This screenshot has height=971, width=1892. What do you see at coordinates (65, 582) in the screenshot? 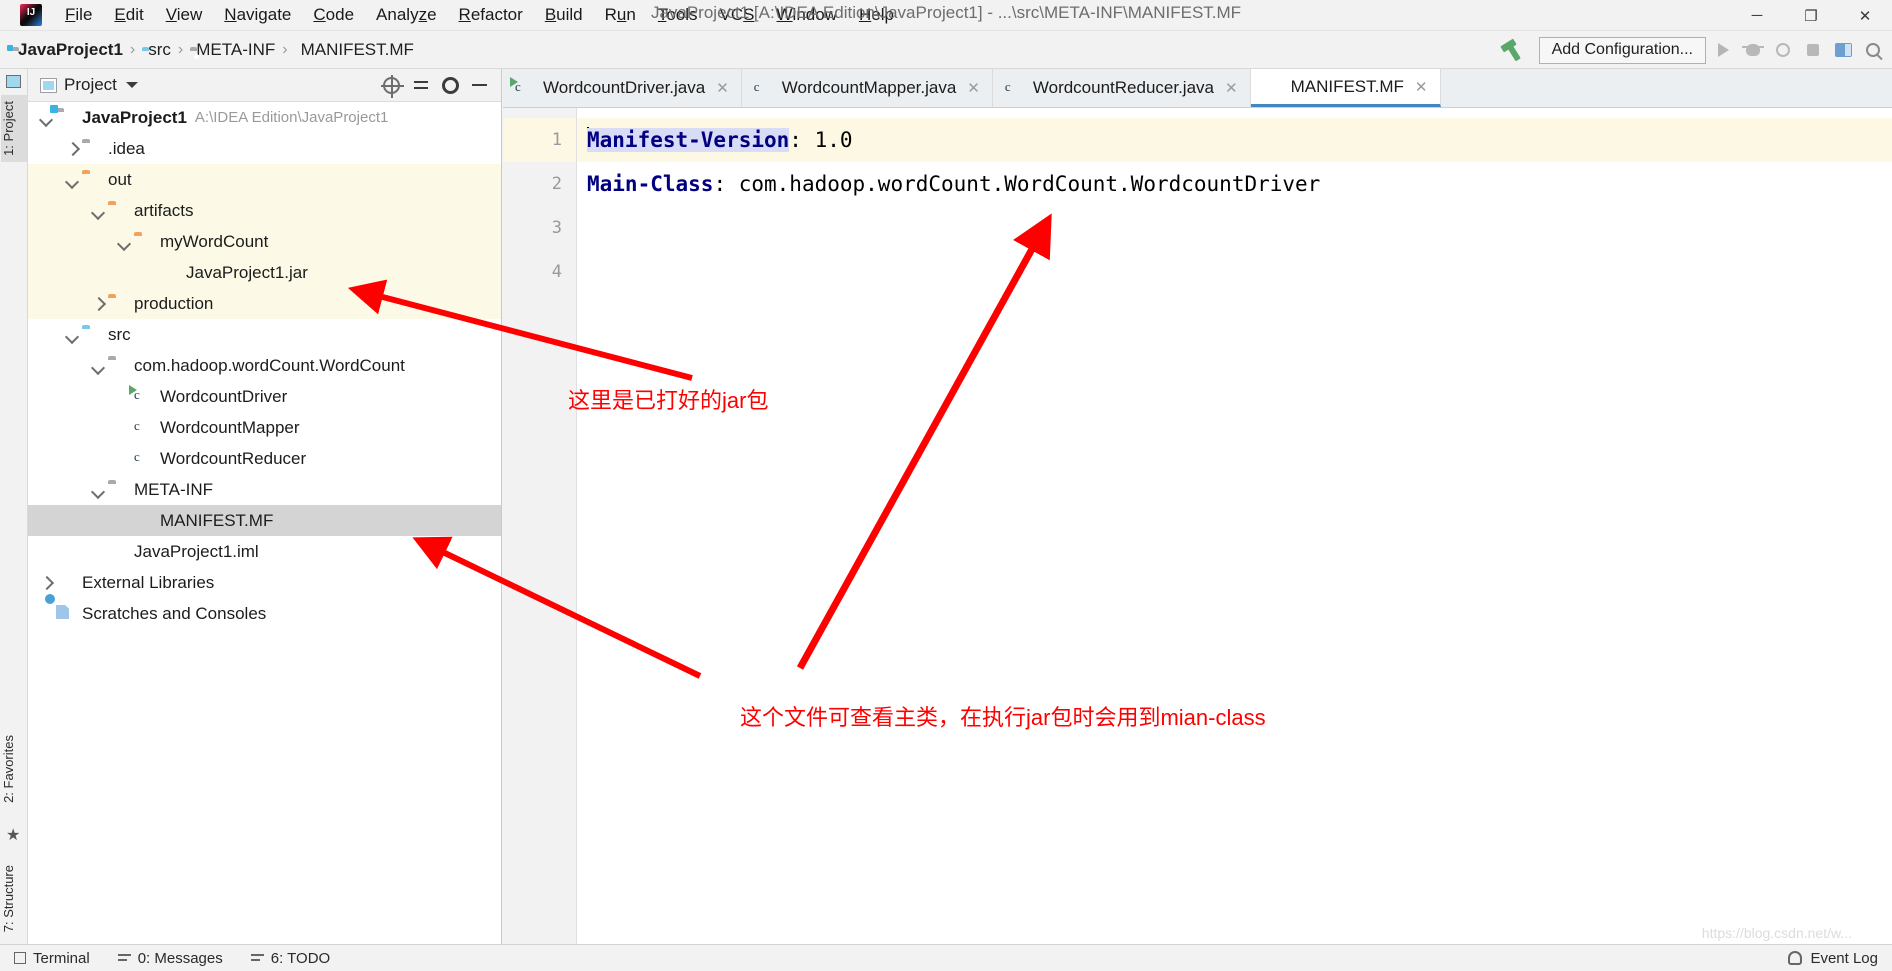
I see `libraries-icon` at bounding box center [65, 582].